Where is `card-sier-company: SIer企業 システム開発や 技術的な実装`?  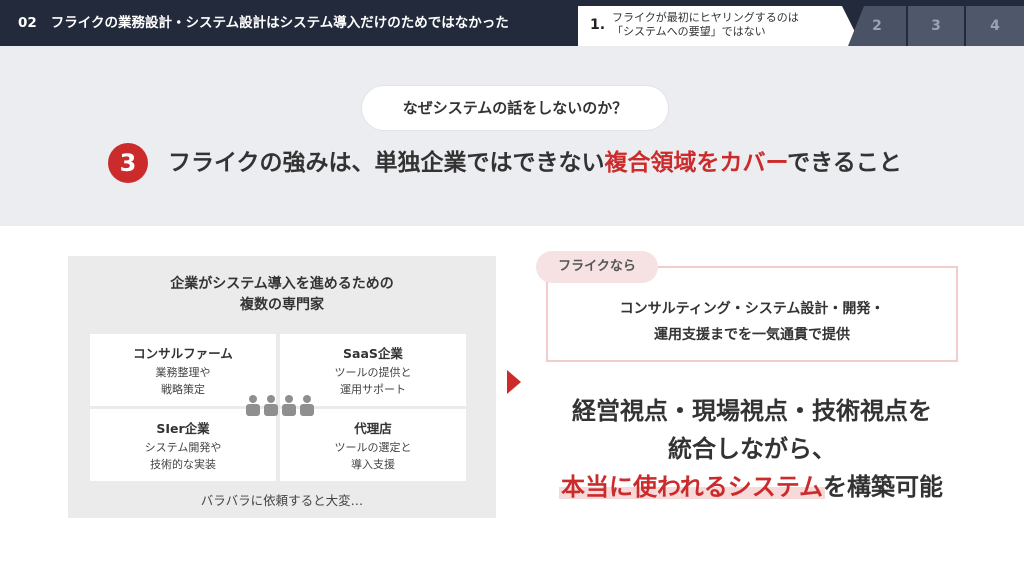 card-sier-company: SIer企業 システム開発や 技術的な実装 is located at coordinates (183, 445).